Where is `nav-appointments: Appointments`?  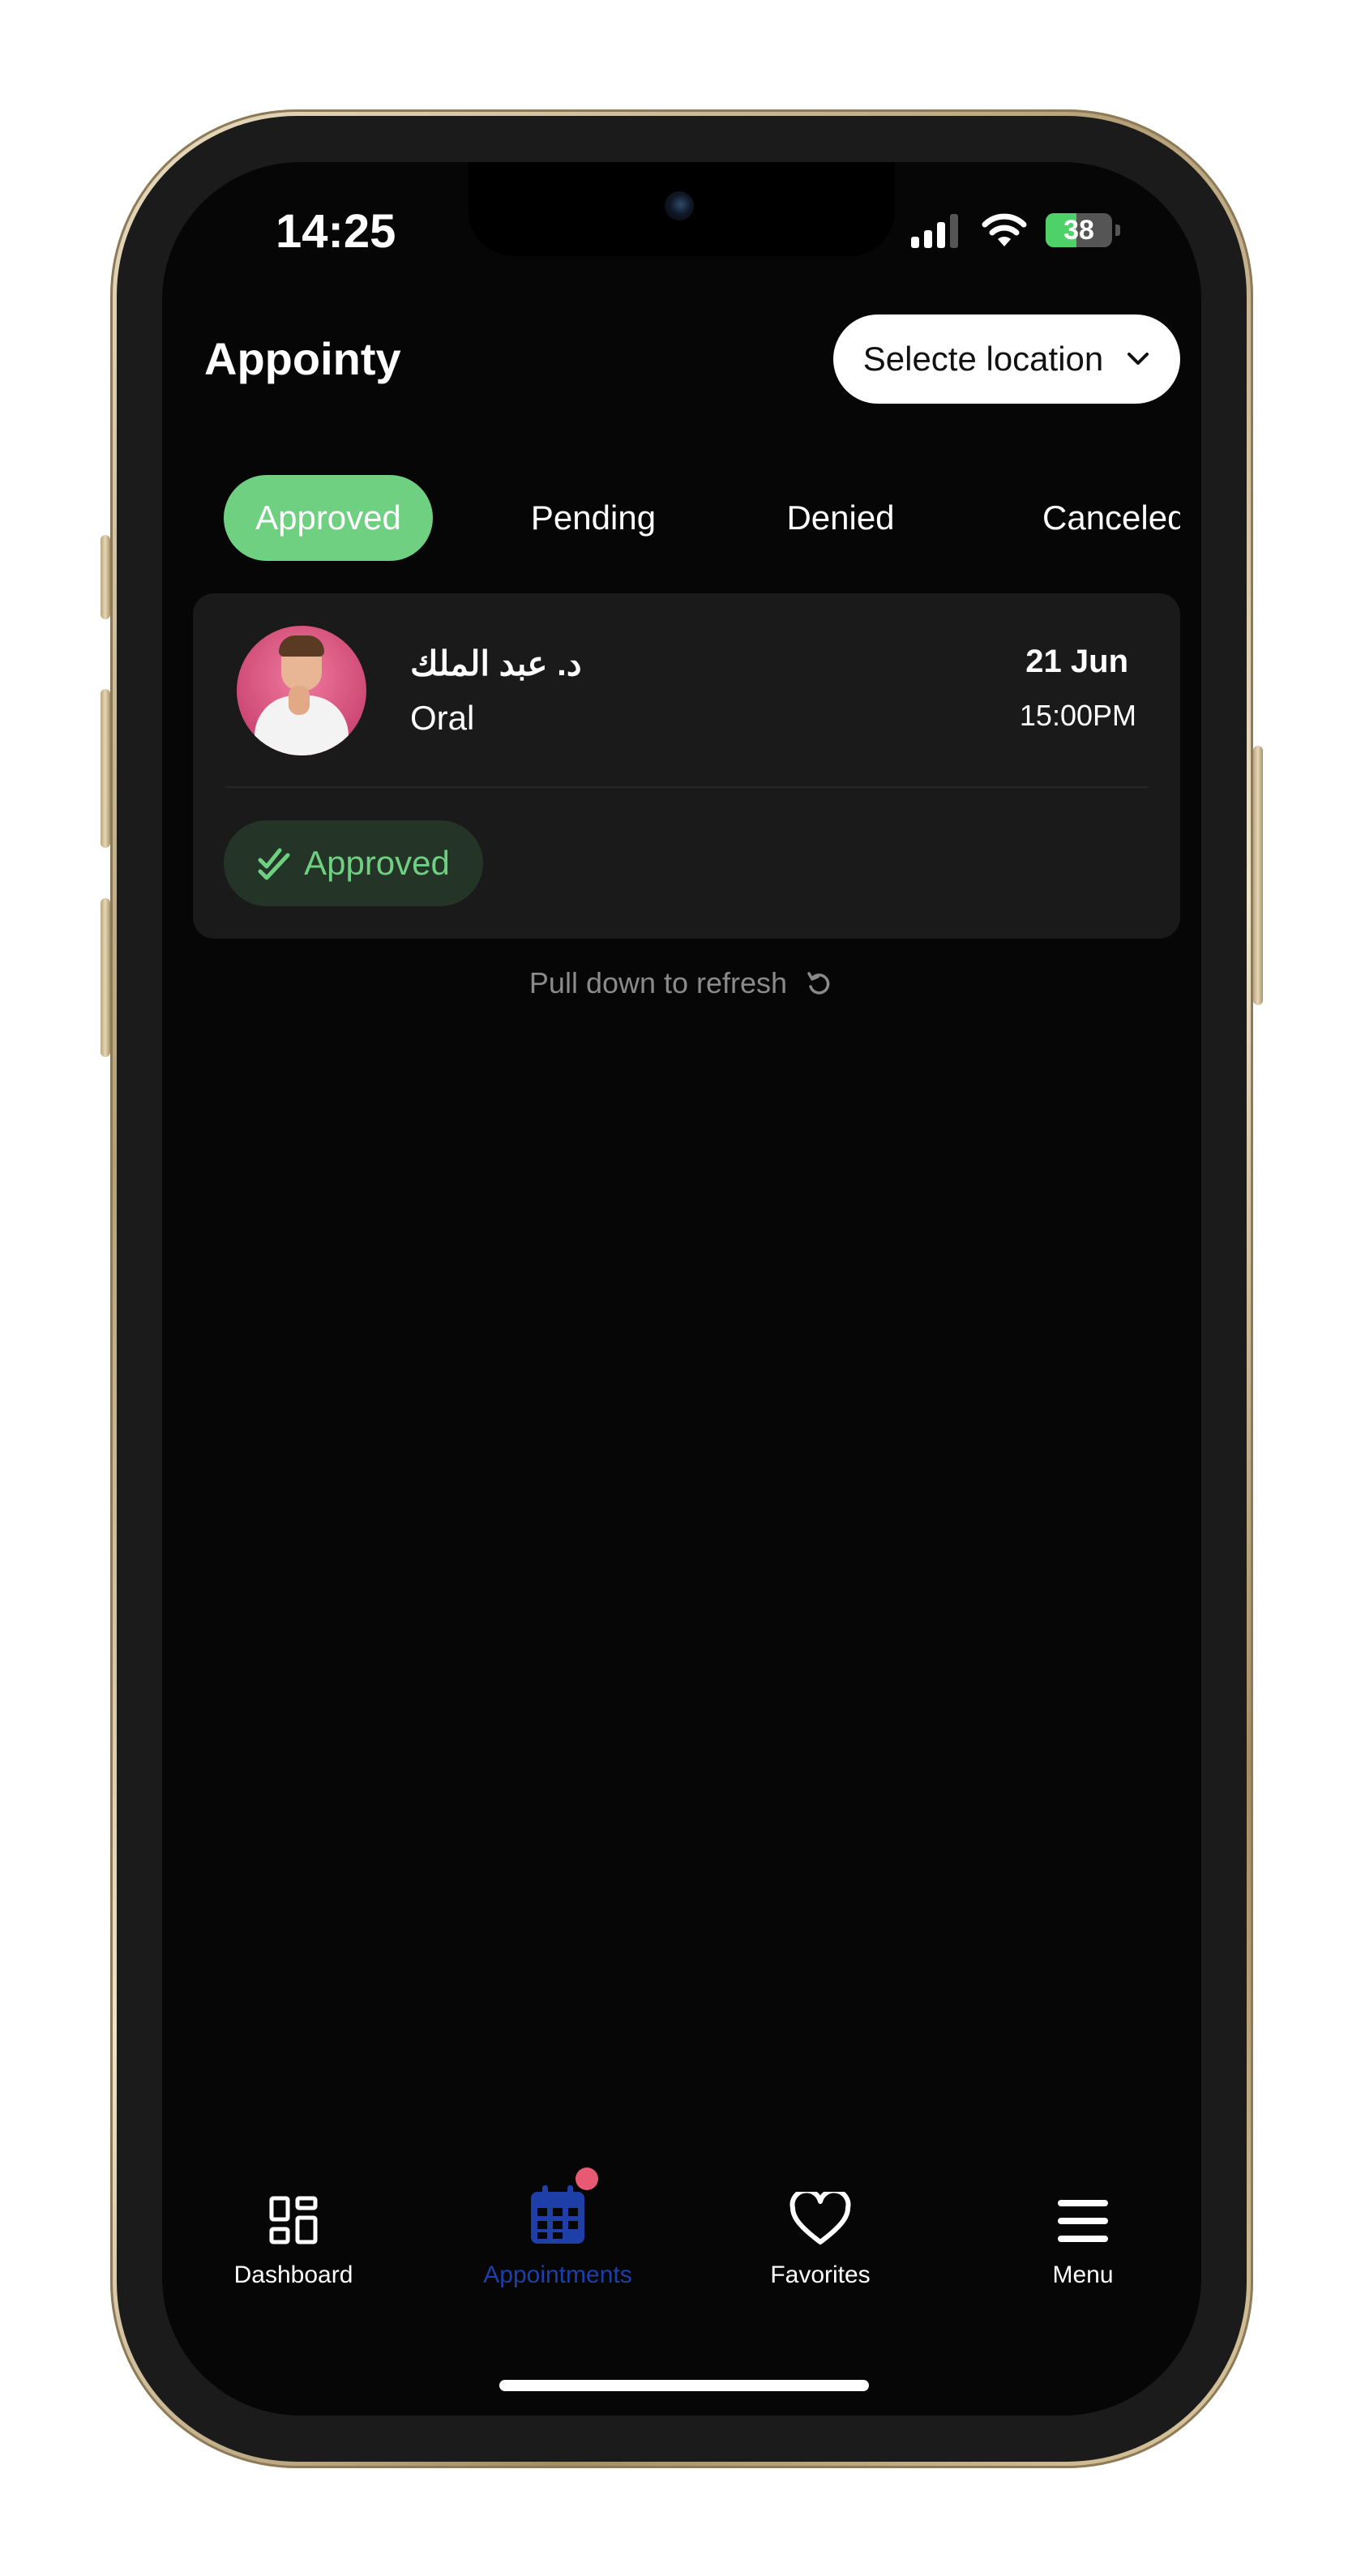 nav-appointments: Appointments is located at coordinates (557, 2228).